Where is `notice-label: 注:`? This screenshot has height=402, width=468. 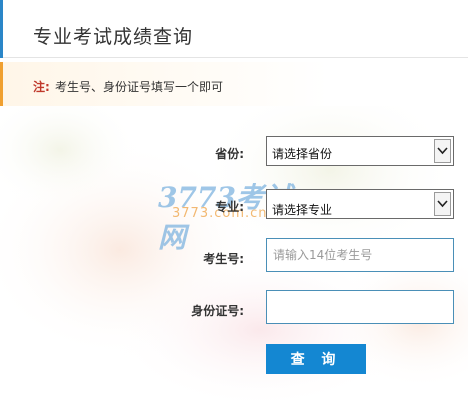
notice-label: 注: is located at coordinates (41, 87).